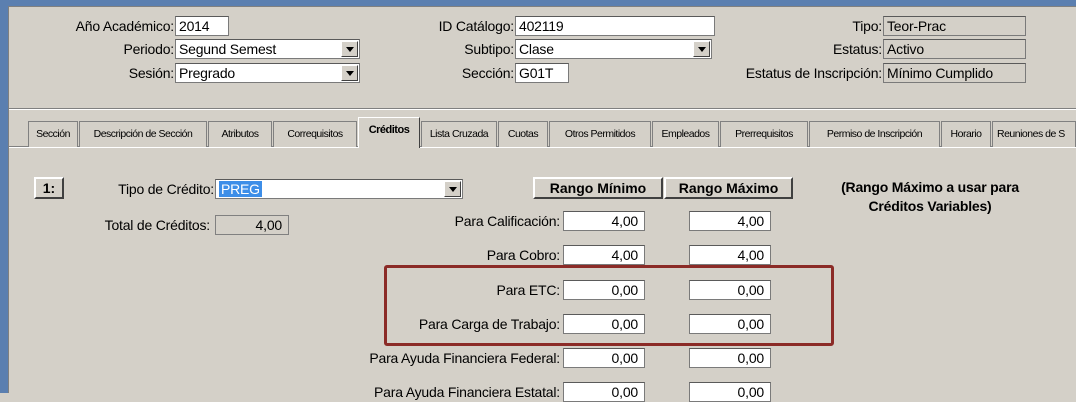  What do you see at coordinates (240, 189) in the screenshot?
I see `tipo-credito-value: PREG` at bounding box center [240, 189].